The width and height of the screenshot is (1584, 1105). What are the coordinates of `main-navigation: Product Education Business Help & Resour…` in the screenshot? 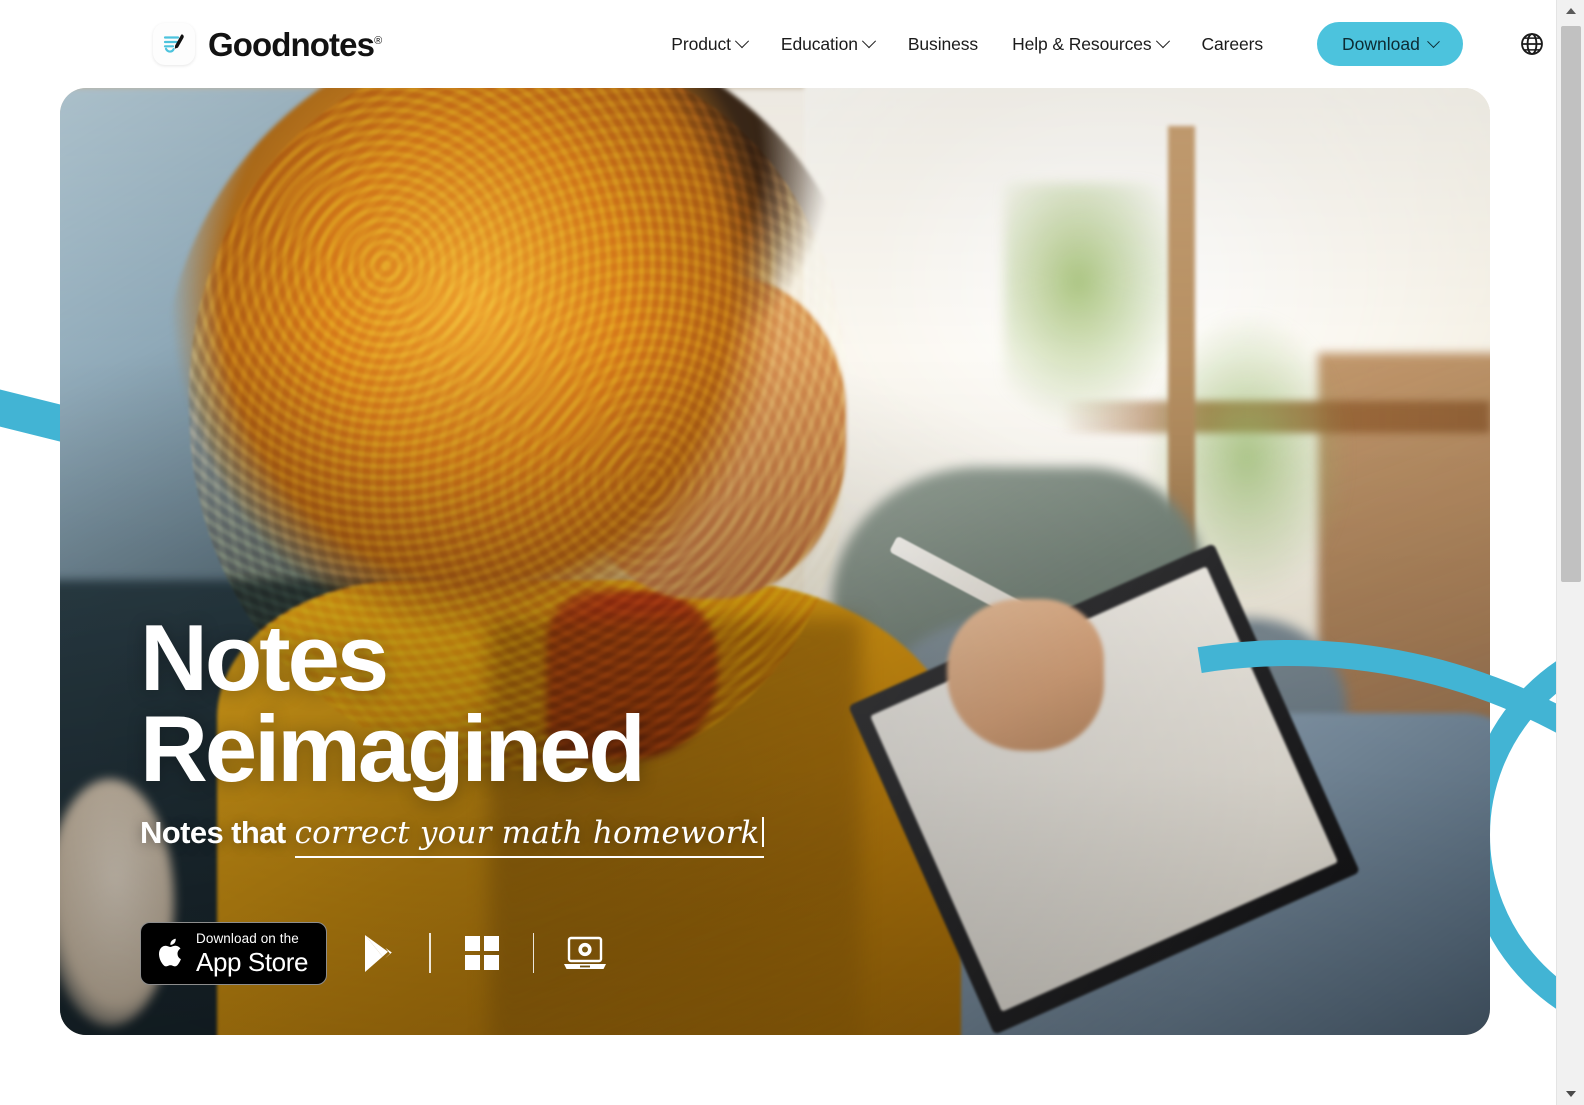 It's located at (1109, 44).